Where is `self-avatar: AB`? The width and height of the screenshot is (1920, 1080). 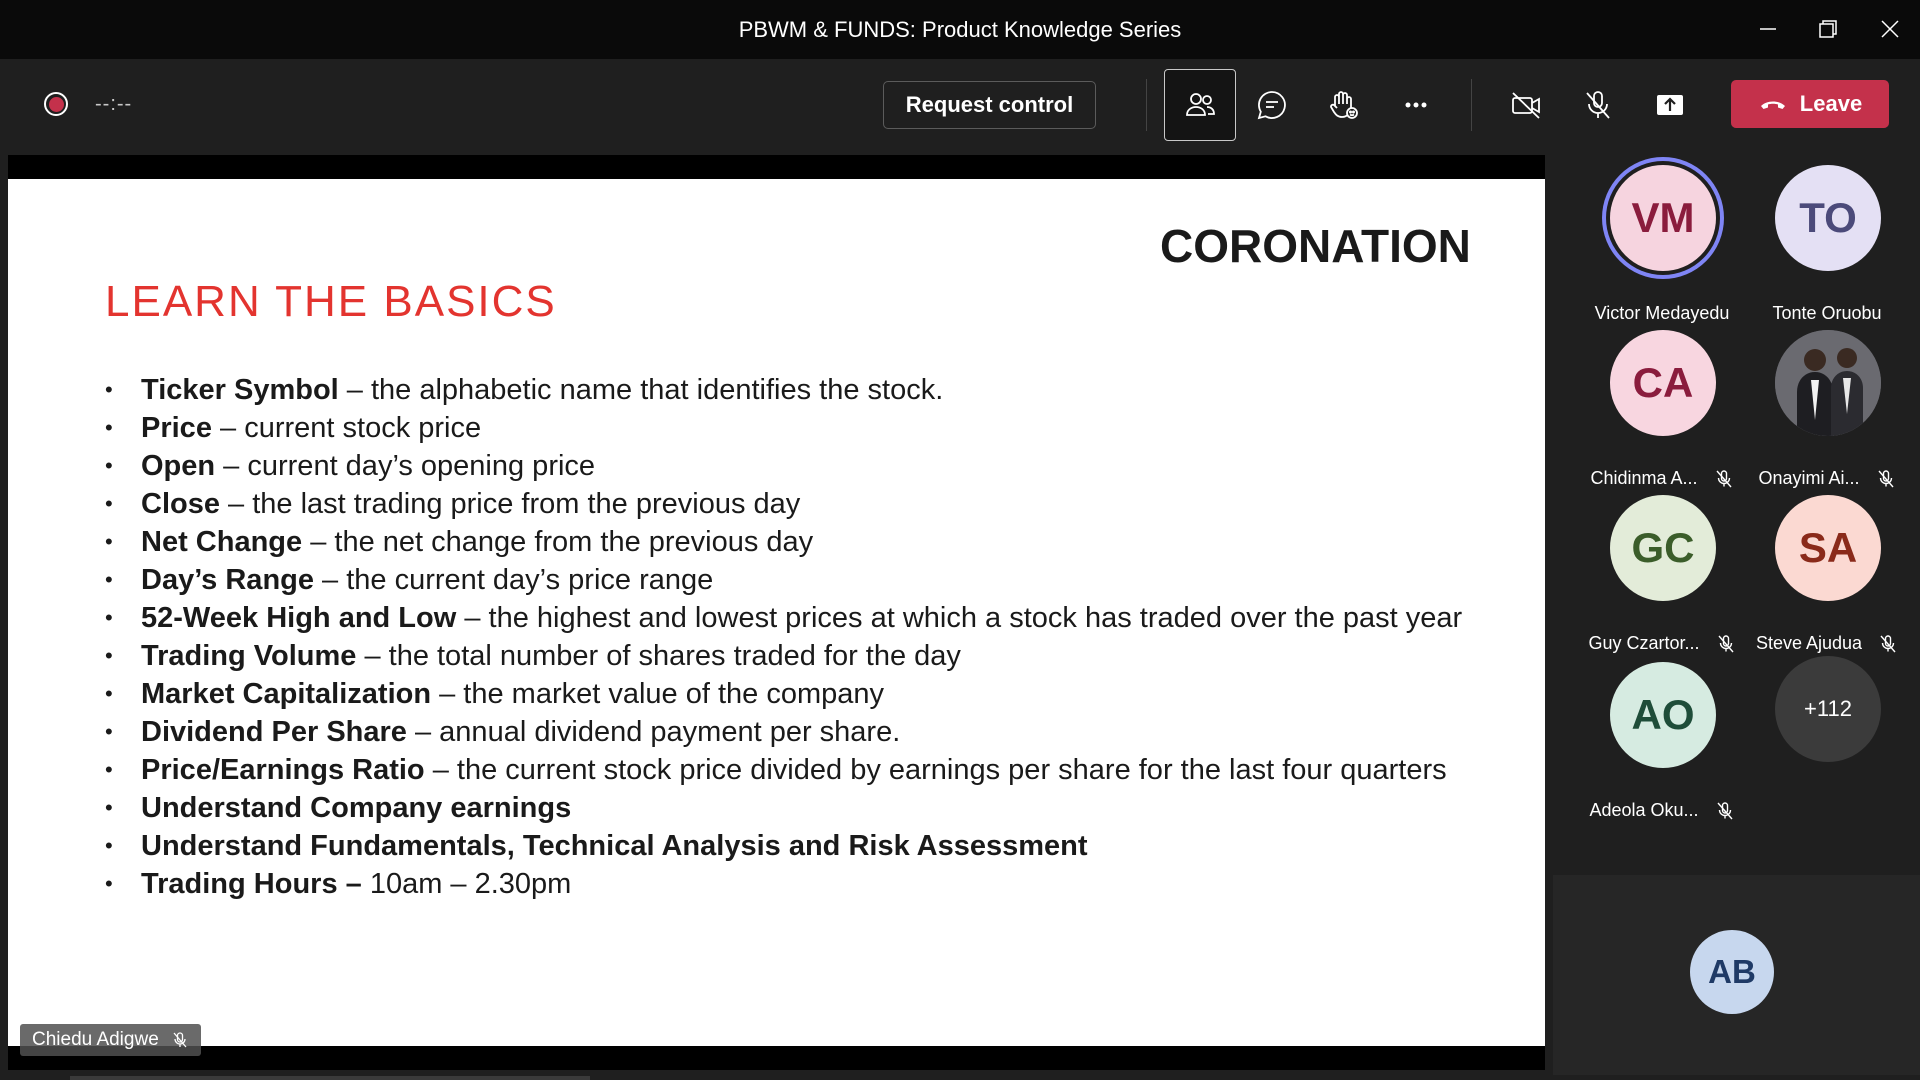
self-avatar: AB is located at coordinates (1732, 972).